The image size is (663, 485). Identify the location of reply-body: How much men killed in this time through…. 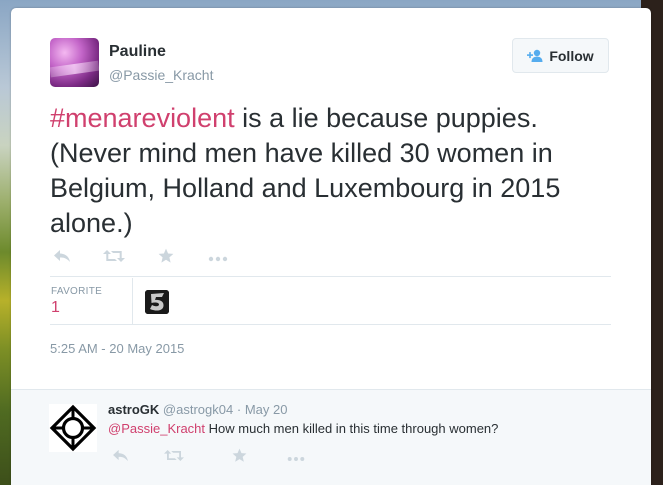
(352, 428).